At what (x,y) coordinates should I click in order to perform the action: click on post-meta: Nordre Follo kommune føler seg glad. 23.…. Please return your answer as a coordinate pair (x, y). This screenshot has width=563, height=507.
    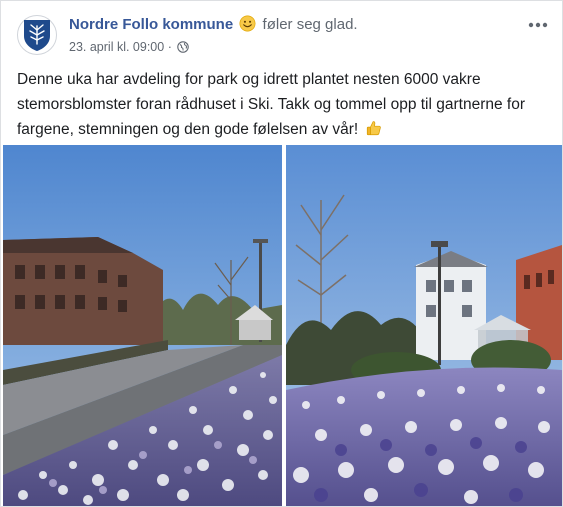
    Looking at the image, I should click on (289, 35).